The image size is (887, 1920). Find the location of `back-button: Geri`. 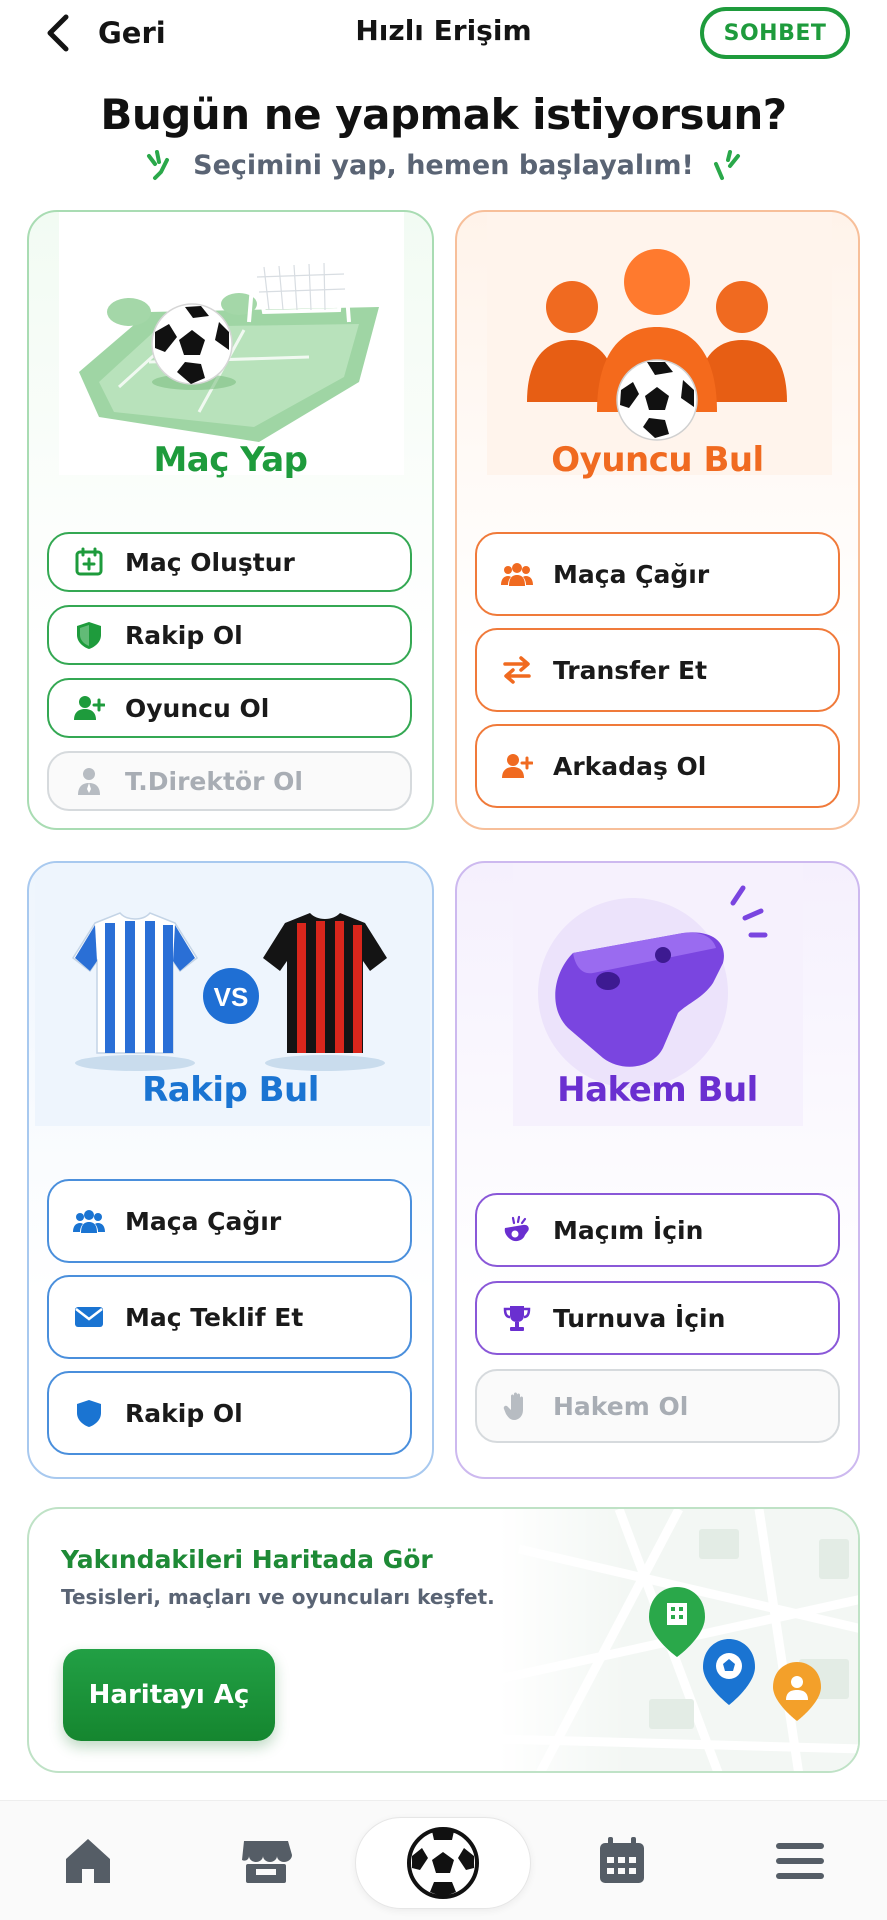

back-button: Geri is located at coordinates (103, 33).